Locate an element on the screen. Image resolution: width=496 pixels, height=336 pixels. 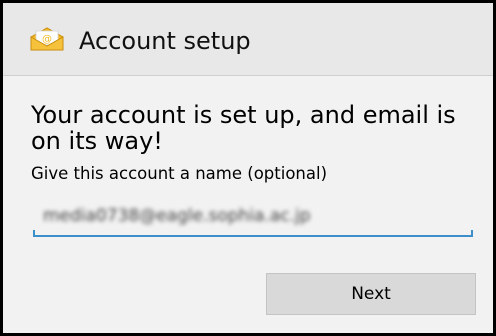
field-underline-left-tick is located at coordinates (34, 233).